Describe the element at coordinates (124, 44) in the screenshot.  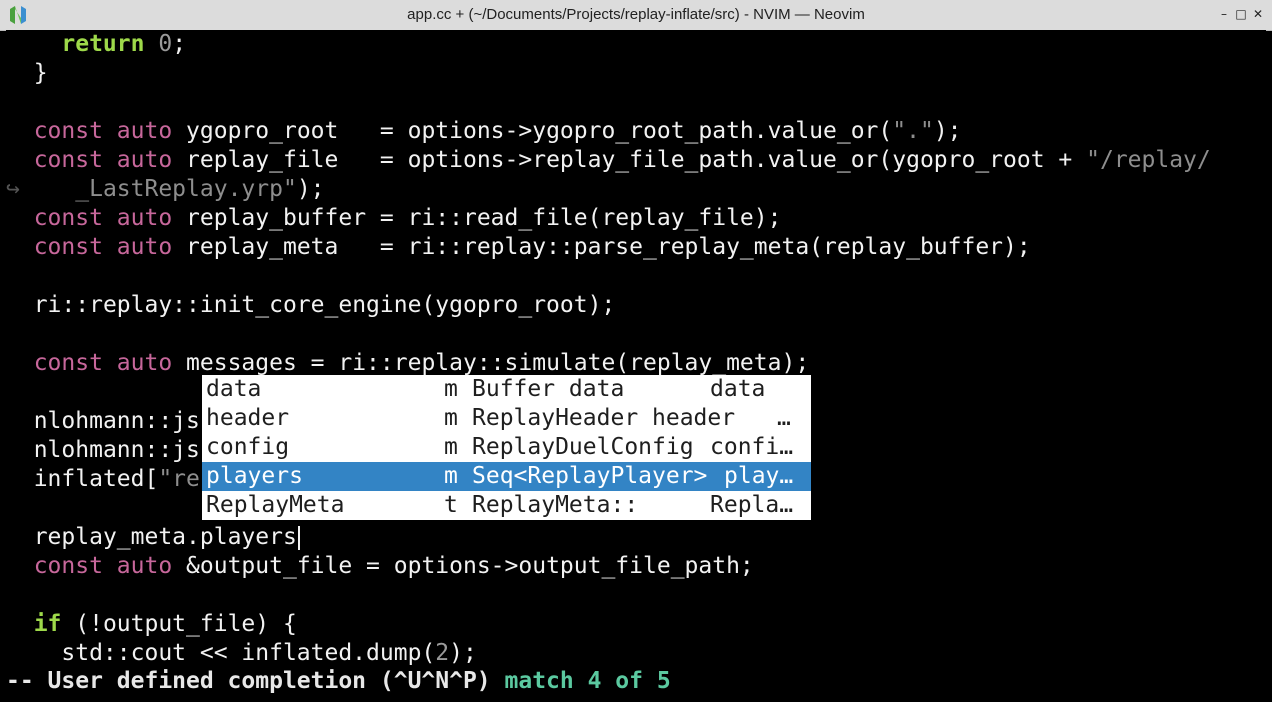
I see `code-line: return 0;` at that location.